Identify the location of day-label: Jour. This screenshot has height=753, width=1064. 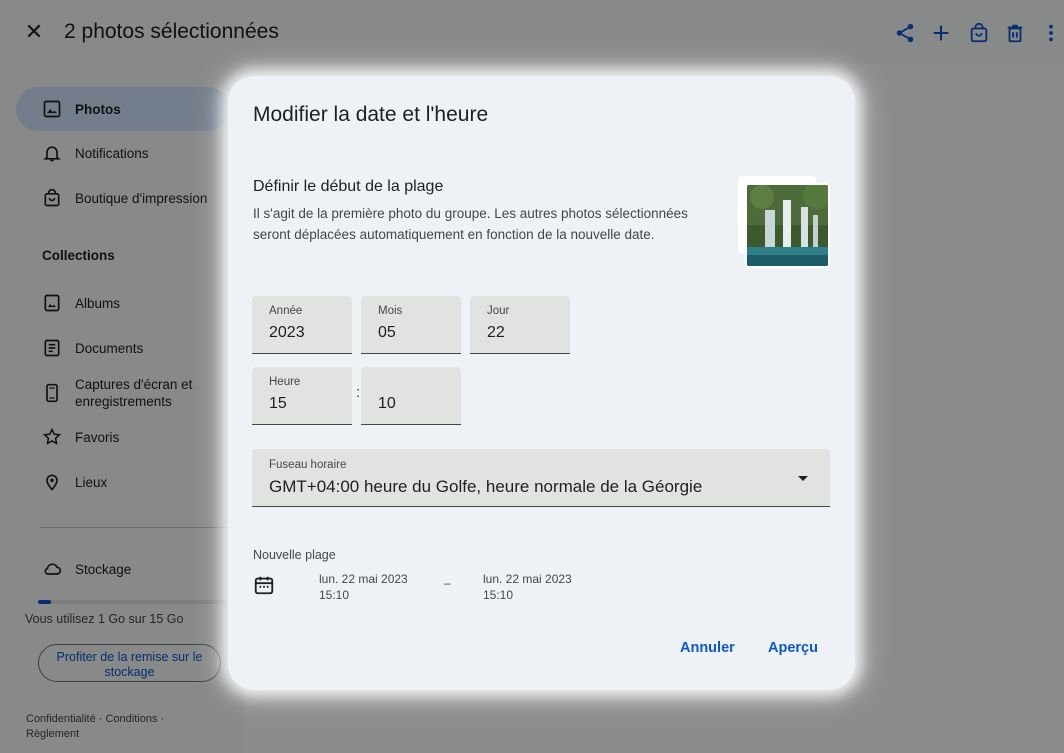
(498, 311).